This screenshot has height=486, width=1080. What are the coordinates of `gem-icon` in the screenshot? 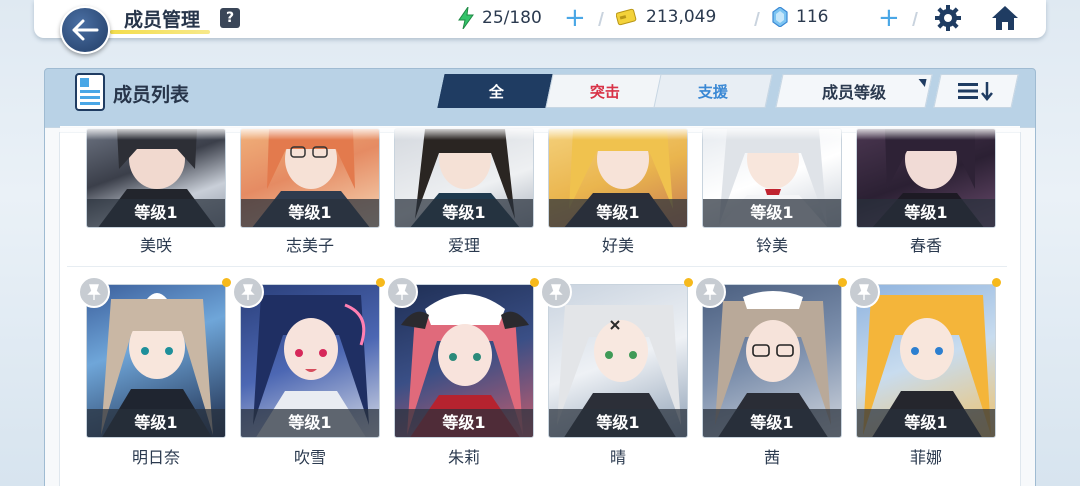 It's located at (780, 17).